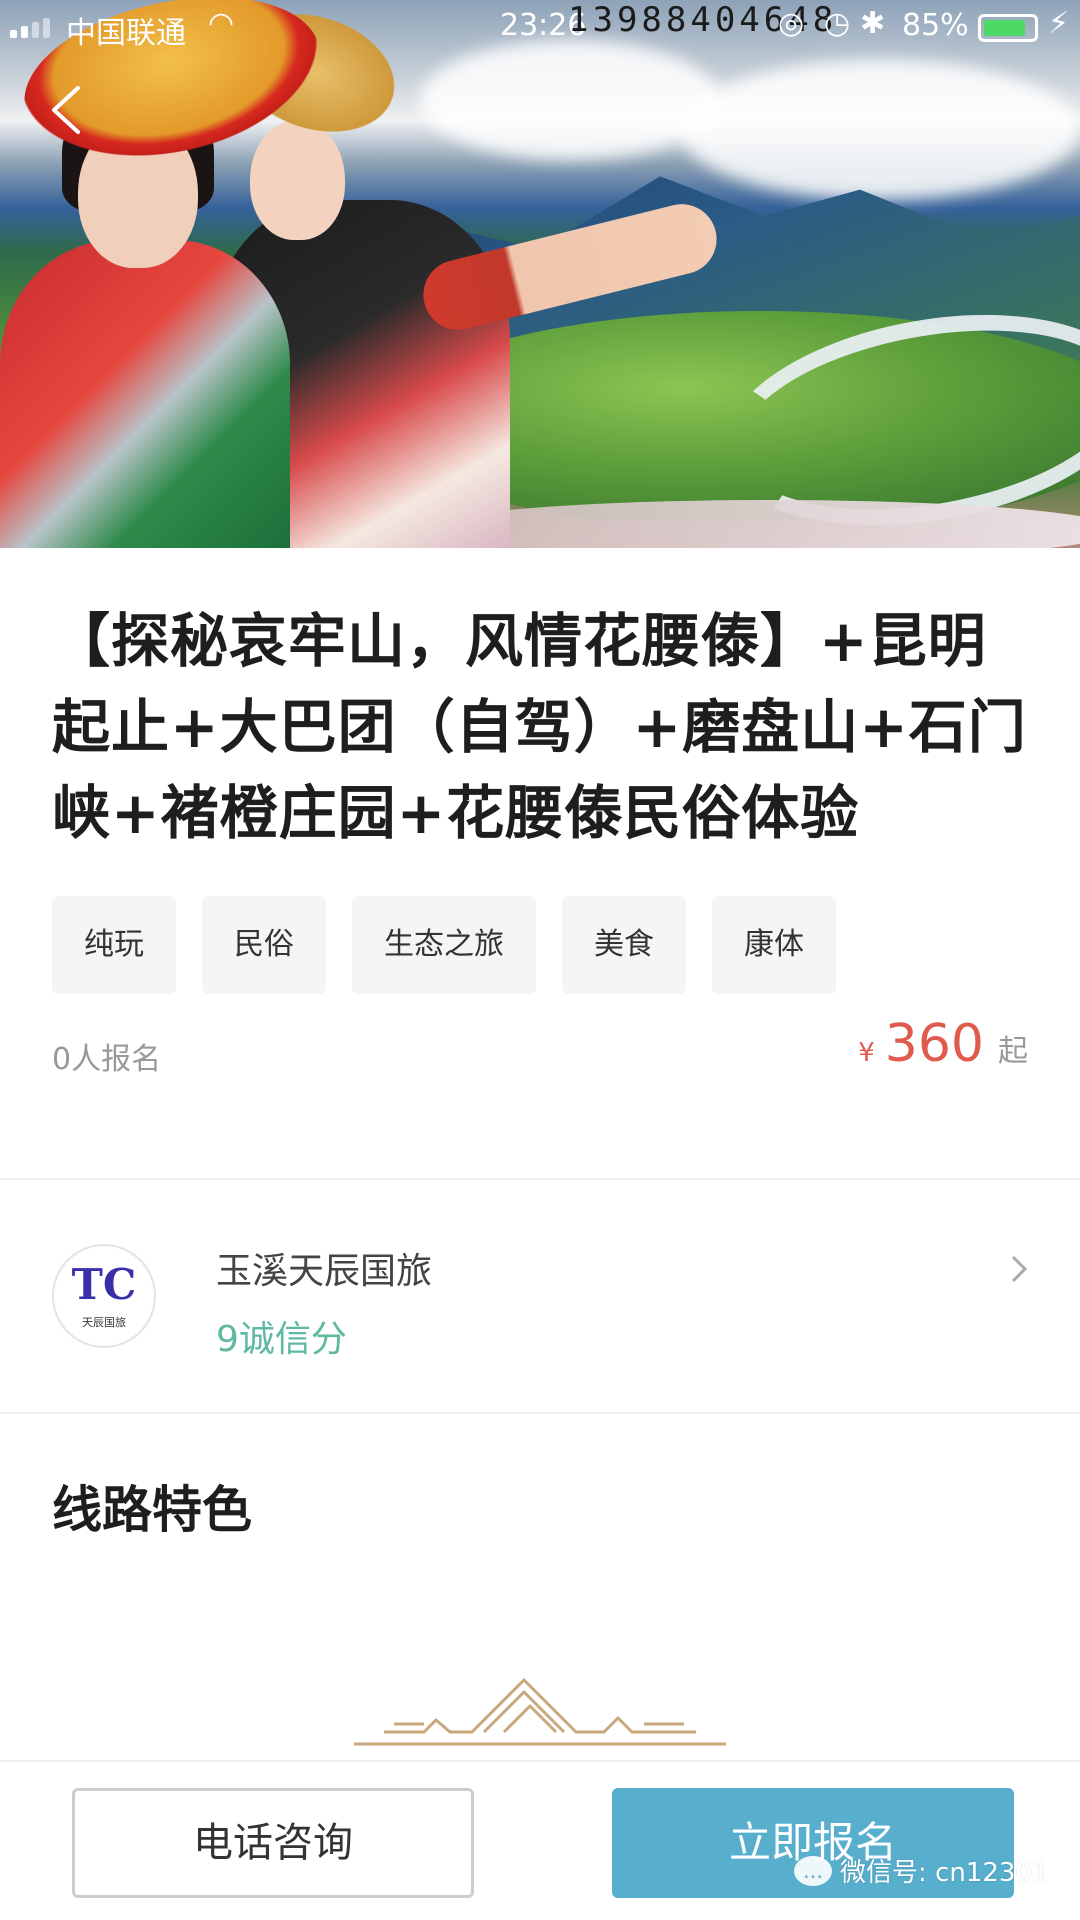 This screenshot has height=1920, width=1080. What do you see at coordinates (774, 945) in the screenshot?
I see `tag-item: 康体` at bounding box center [774, 945].